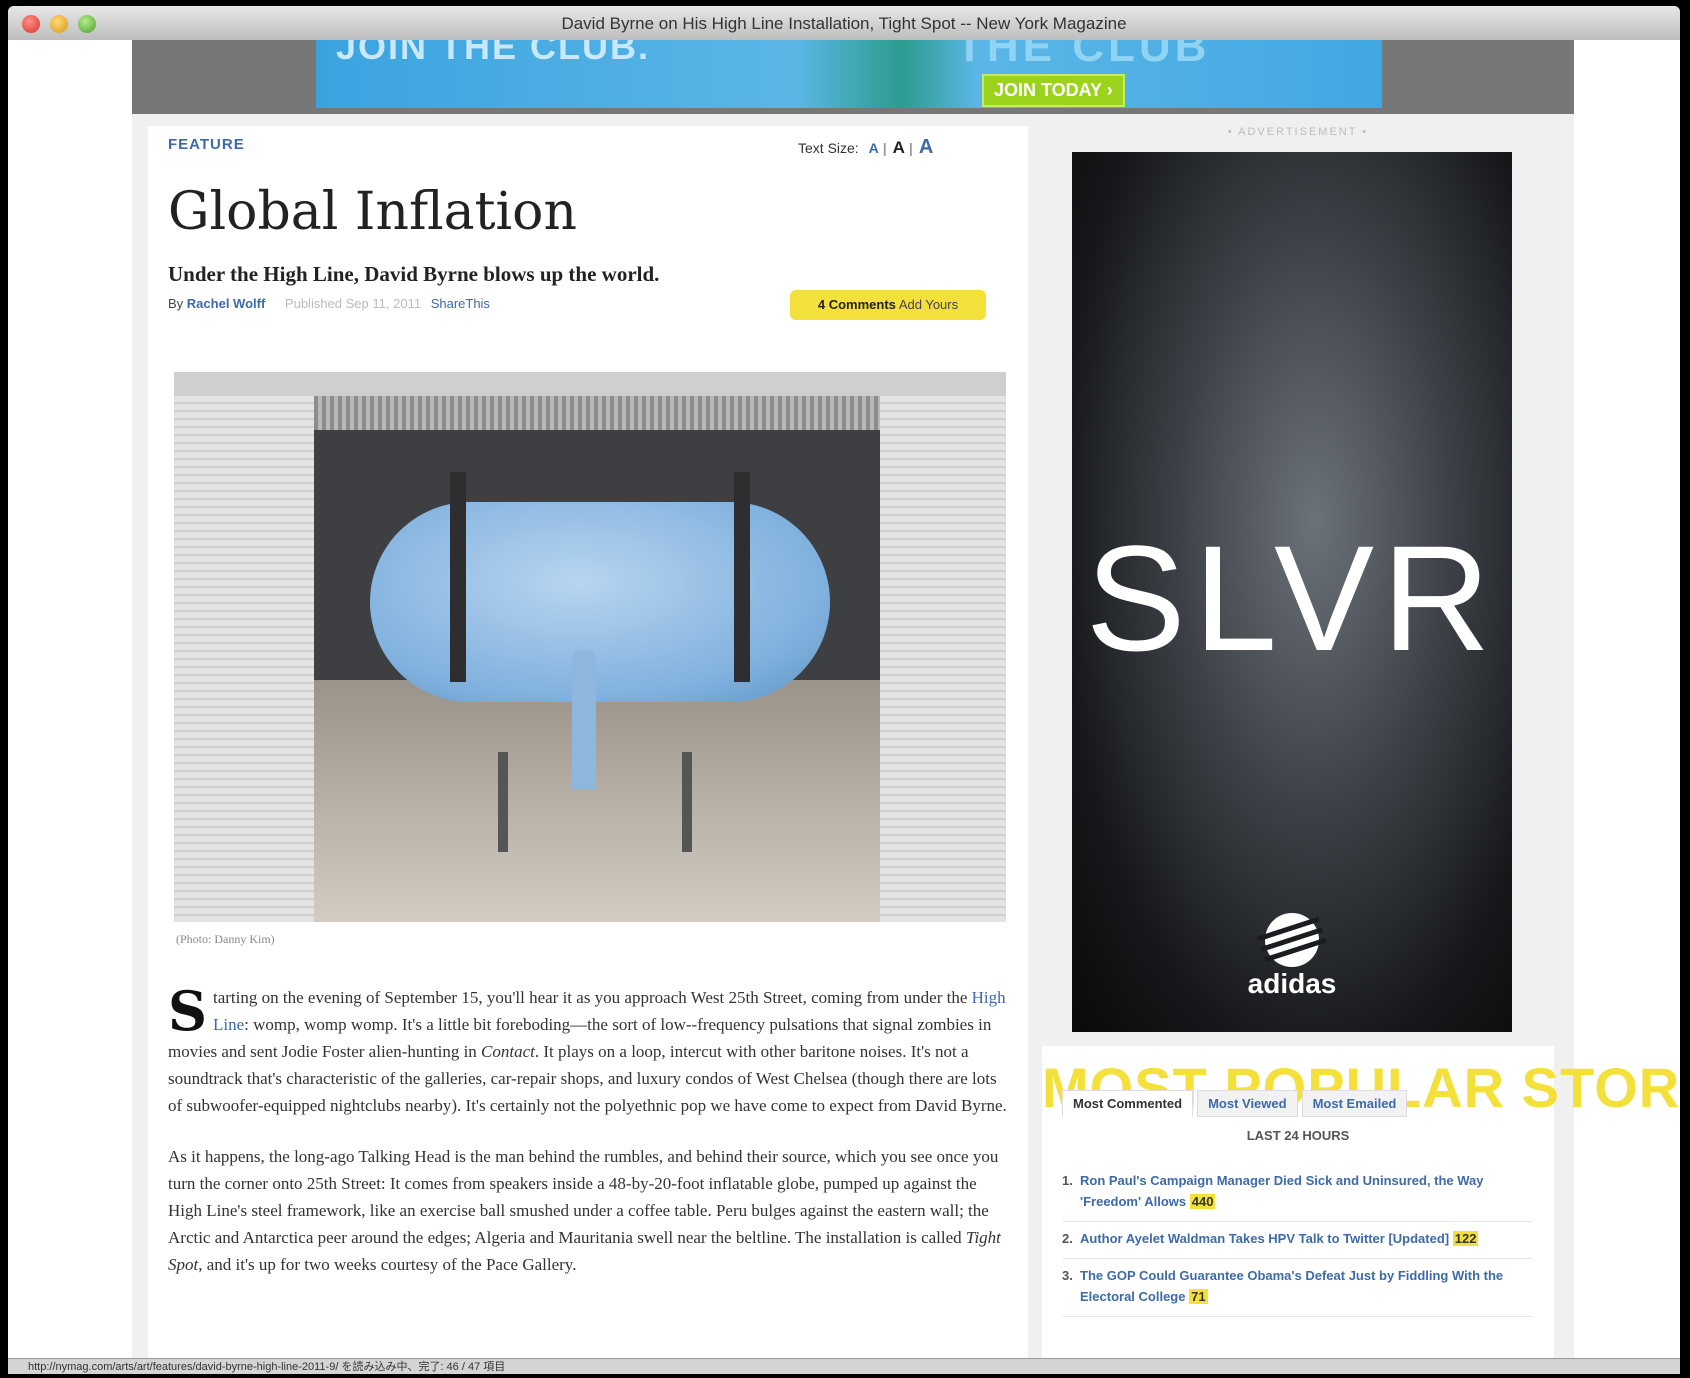 This screenshot has width=1690, height=1378. I want to click on story-number: 3., so click(1067, 1275).